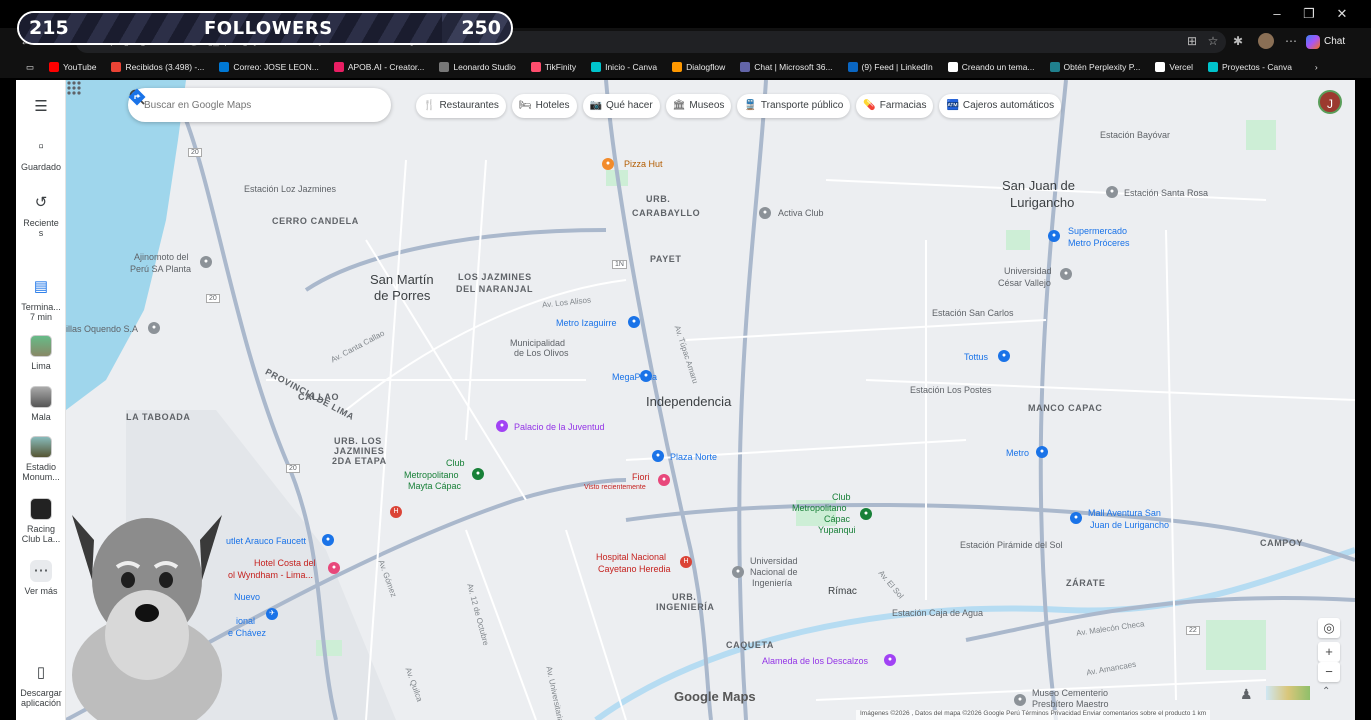  I want to click on poi-label: Municipalidad, so click(537, 343).